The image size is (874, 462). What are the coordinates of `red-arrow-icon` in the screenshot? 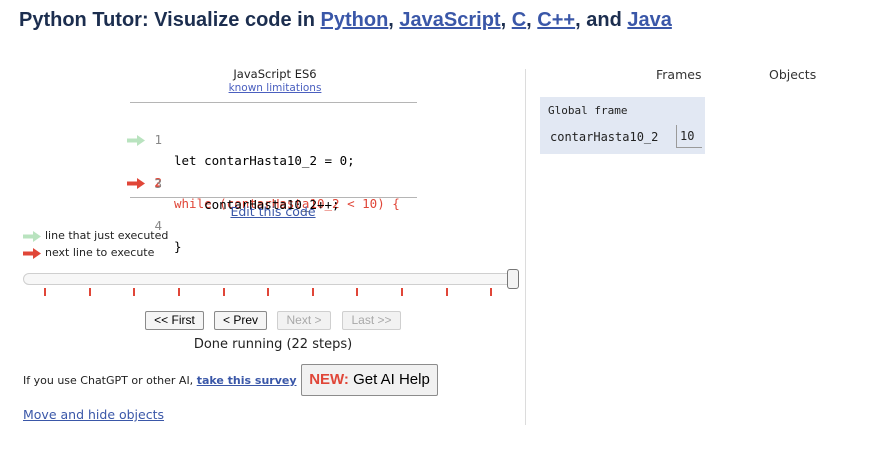 It's located at (32, 253).